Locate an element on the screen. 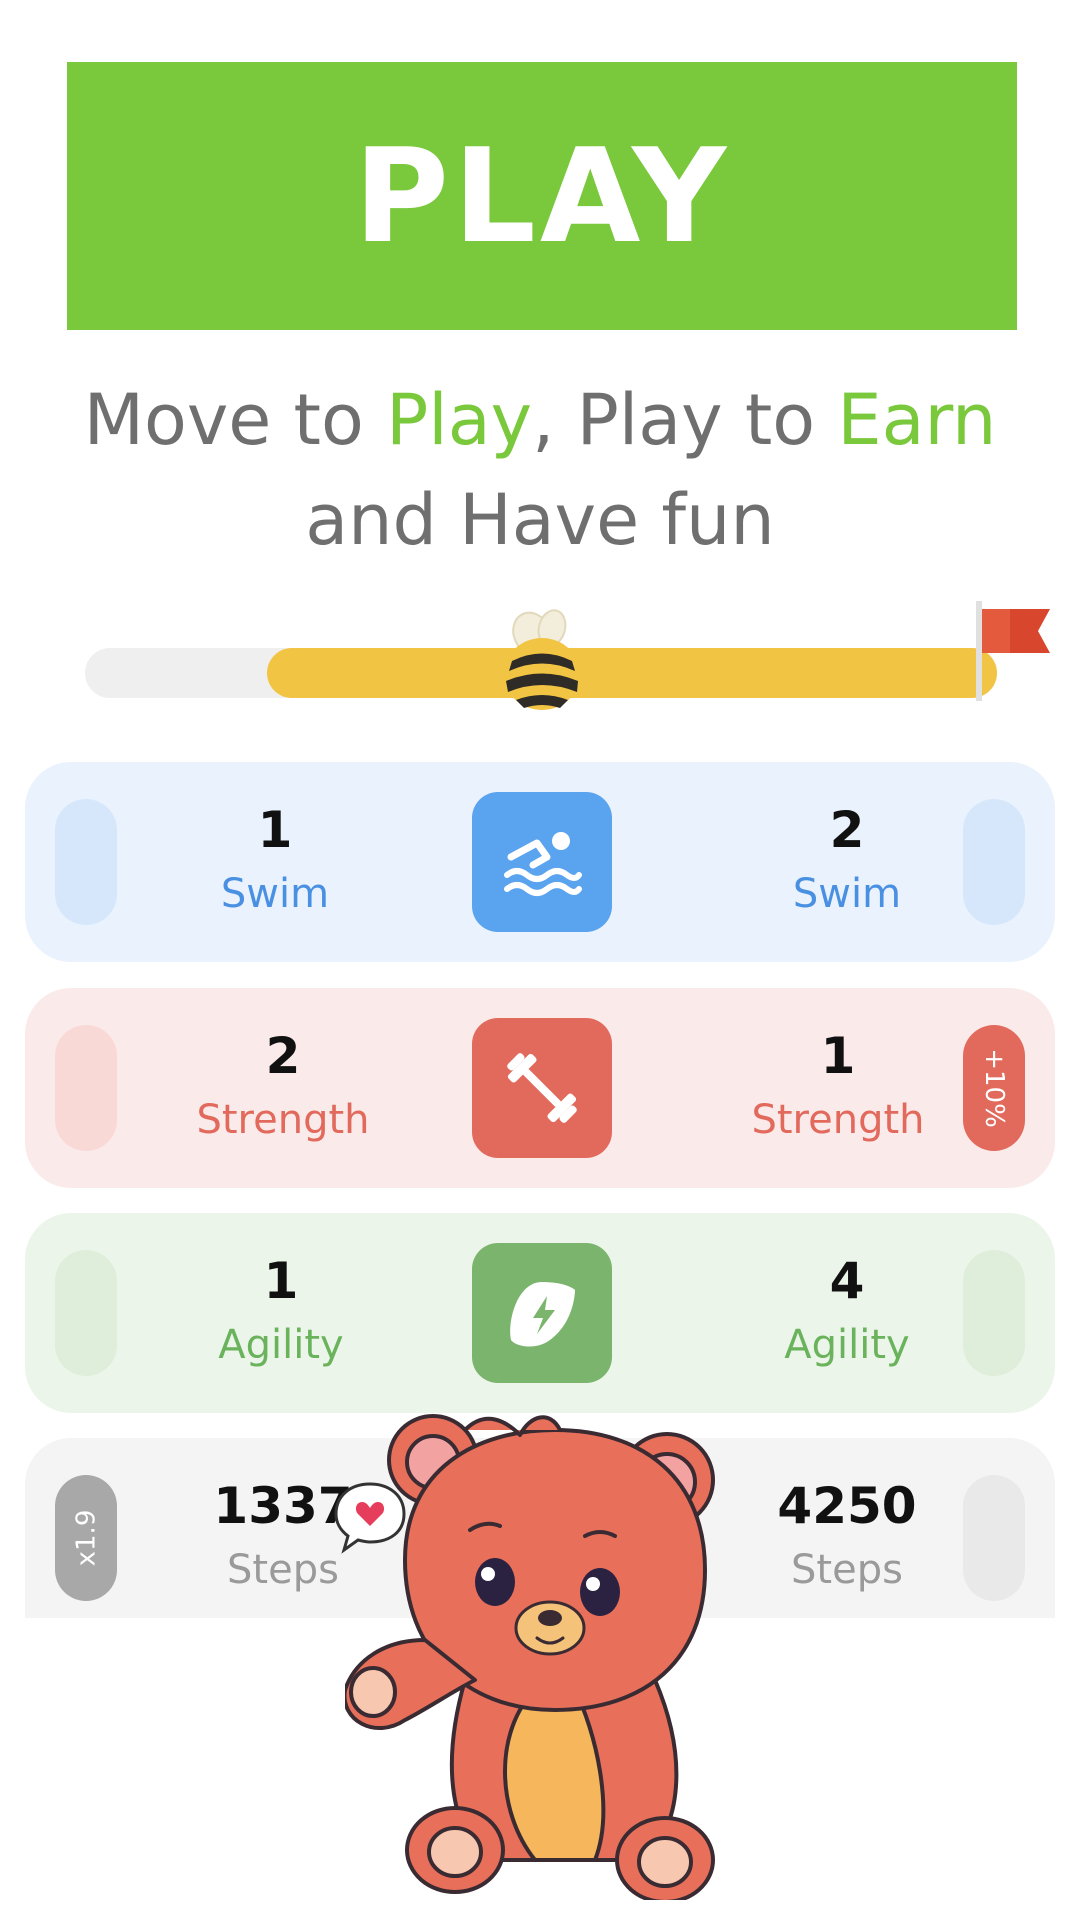 The image size is (1080, 1920). tagline-text: , Play to is located at coordinates (685, 420).